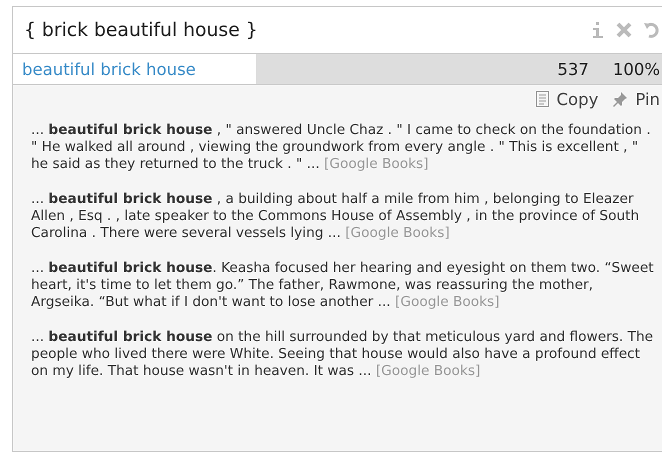  I want to click on document-icon, so click(542, 99).